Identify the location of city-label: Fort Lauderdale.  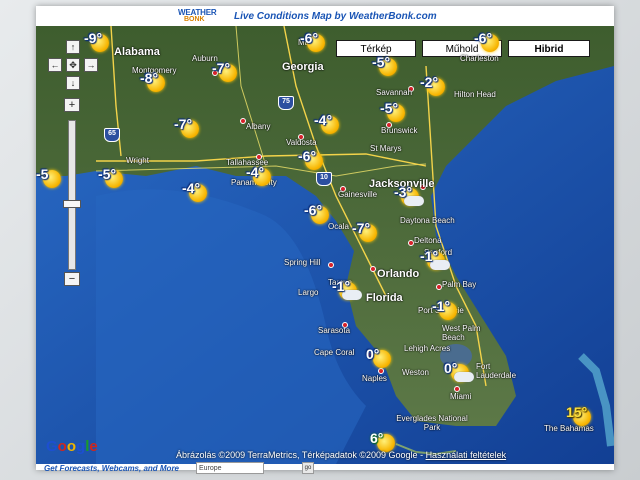
(496, 371).